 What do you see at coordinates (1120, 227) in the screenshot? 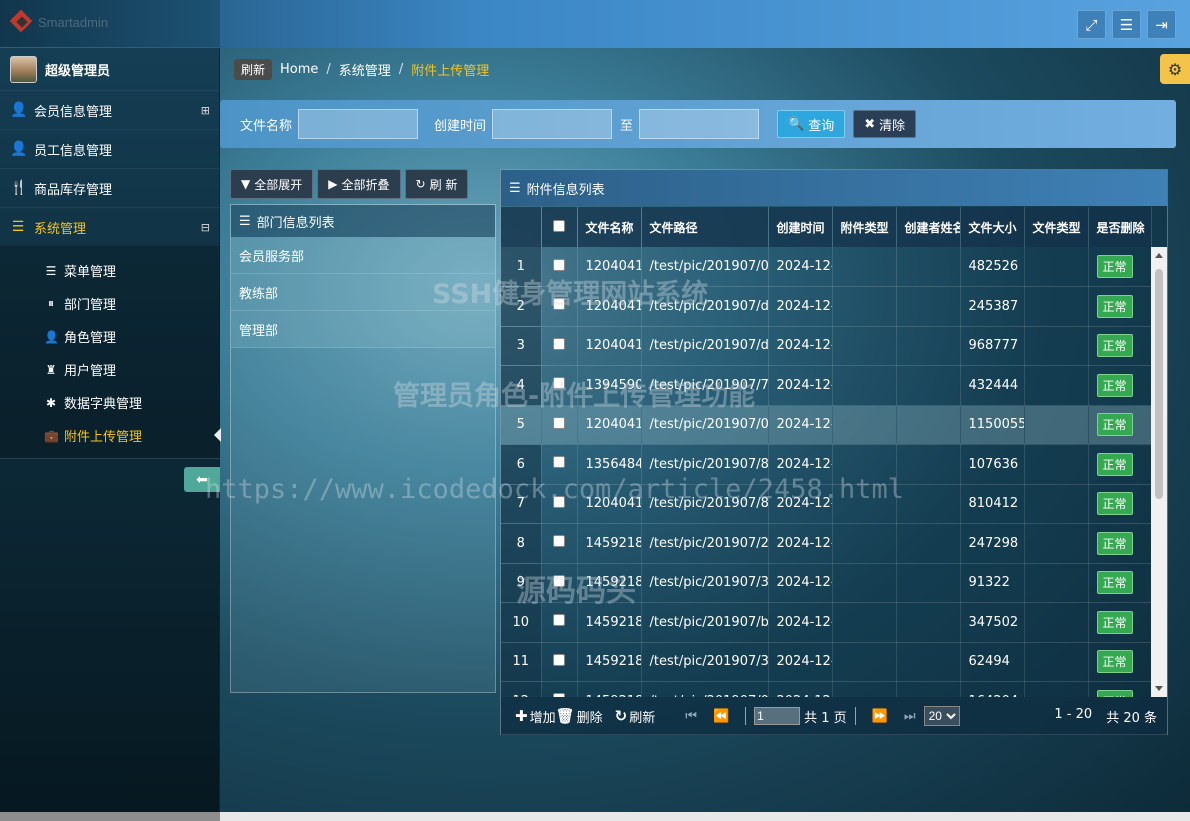
I see `column-header: 是否删除` at bounding box center [1120, 227].